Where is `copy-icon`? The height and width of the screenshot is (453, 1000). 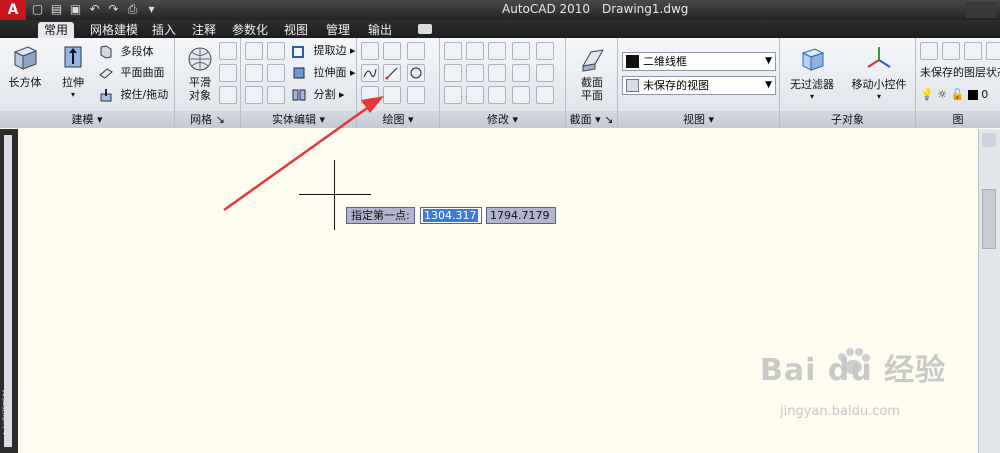
copy-icon is located at coordinates (521, 51).